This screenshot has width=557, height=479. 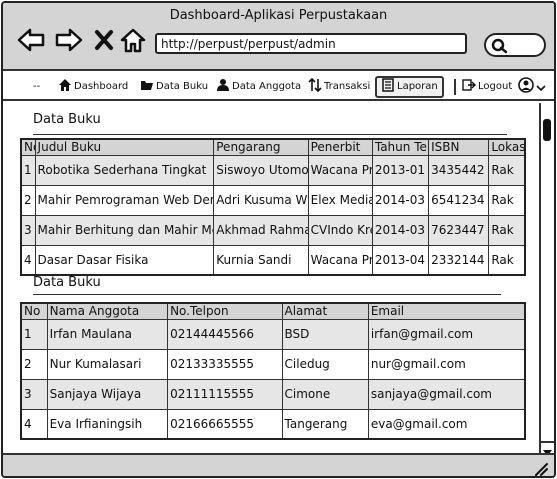 I want to click on menu-item-logout: Logout, so click(x=487, y=87).